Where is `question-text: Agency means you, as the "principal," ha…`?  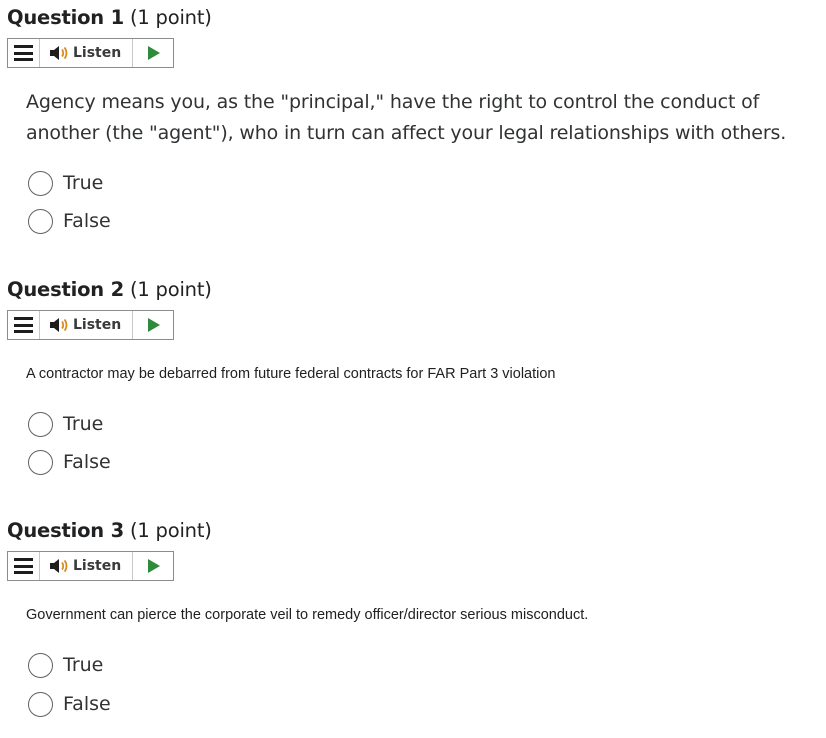
question-text: Agency means you, as the "principal," ha… is located at coordinates (406, 117).